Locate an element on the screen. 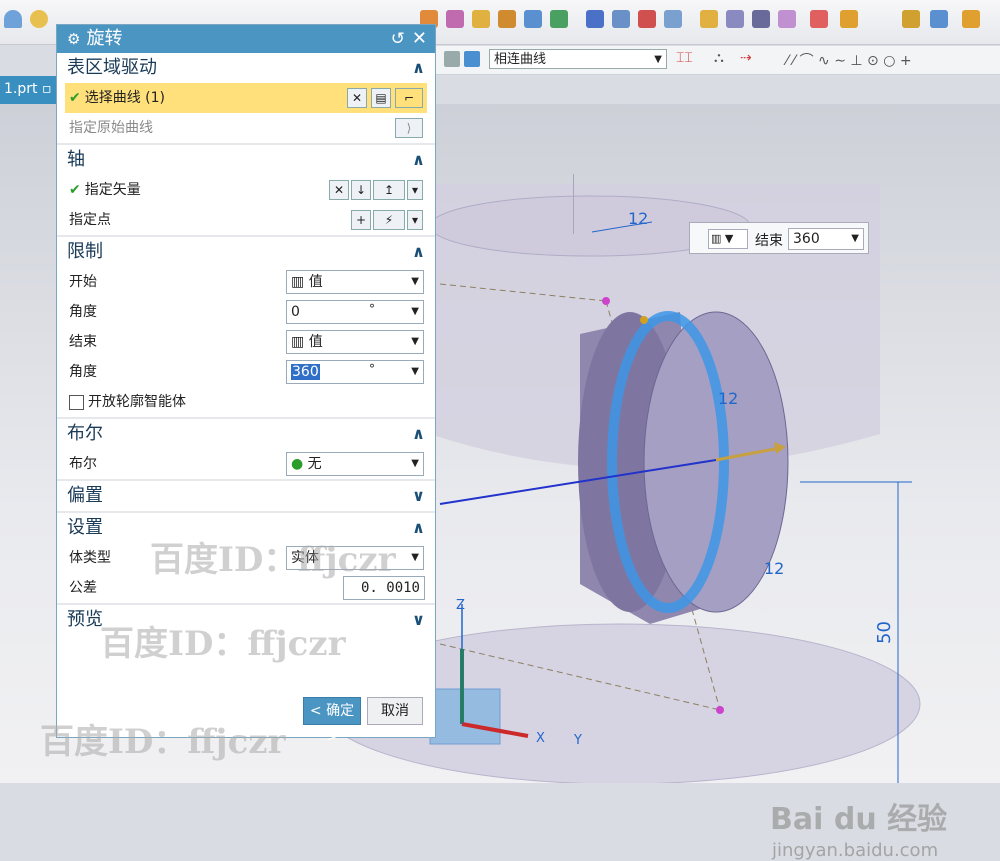 This screenshot has width=1000, height=861. spec-vector-label: 指定矢量 is located at coordinates (112, 190).